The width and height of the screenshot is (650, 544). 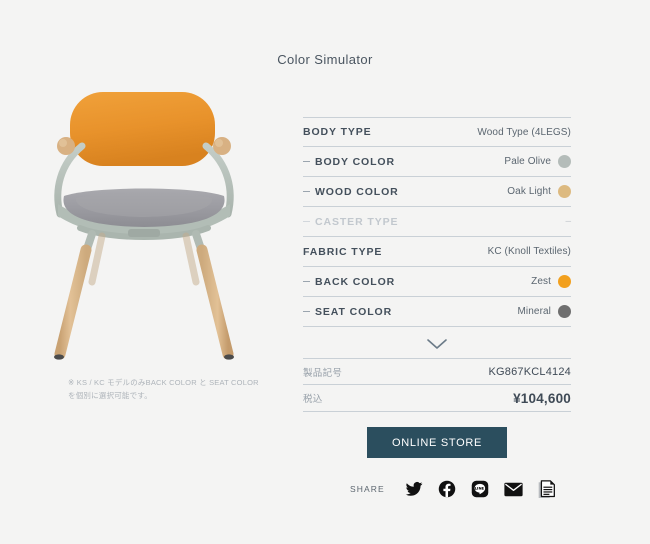 I want to click on copy-document-icon, so click(x=546, y=489).